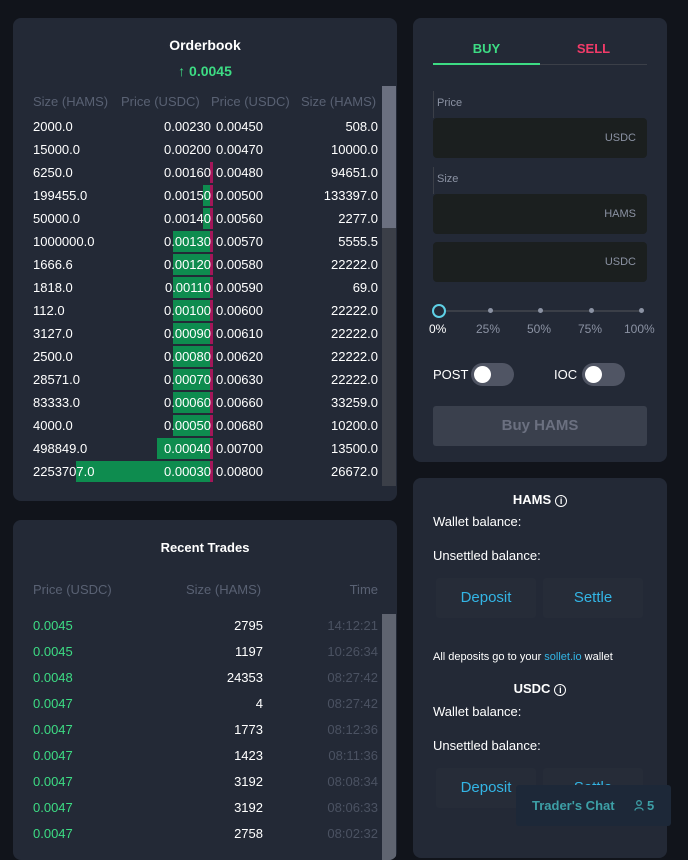  What do you see at coordinates (197, 425) in the screenshot?
I see `orderbook-row: 4000.0 0.00050 0.00680 10200.0` at bounding box center [197, 425].